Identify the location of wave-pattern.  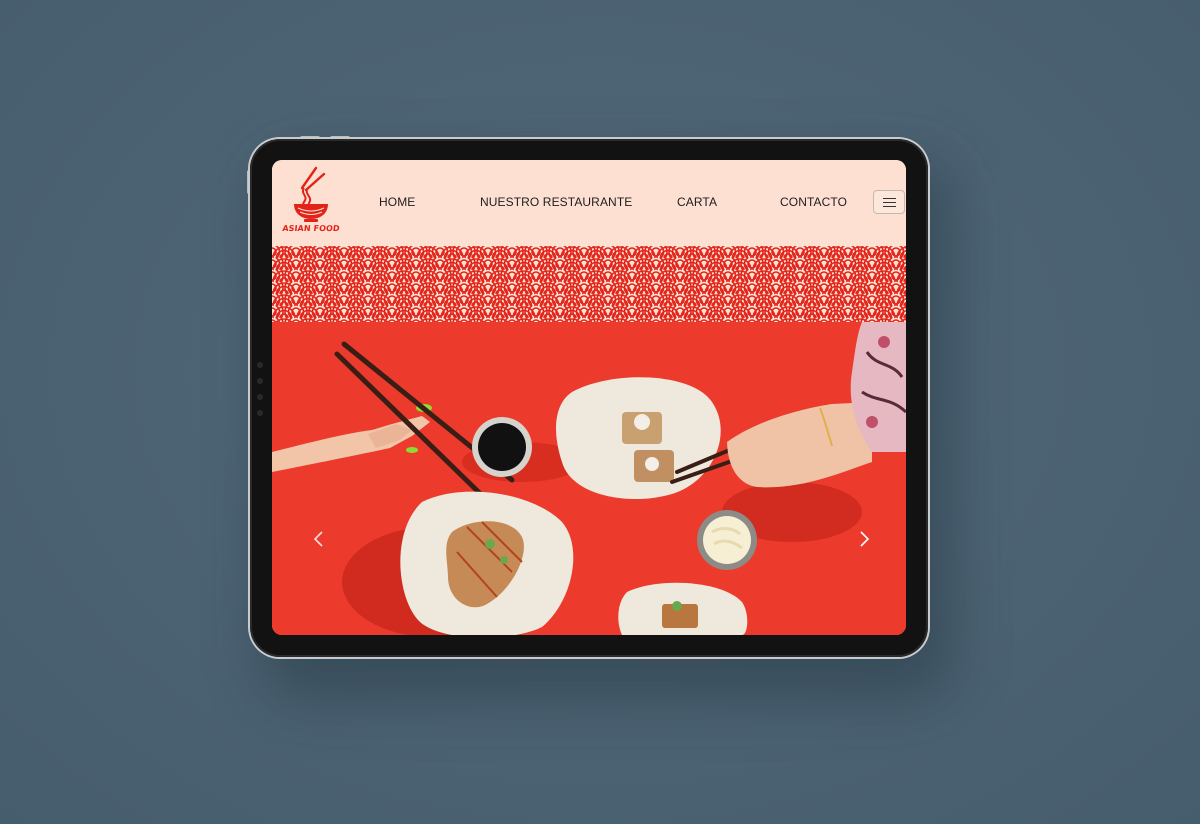
(589, 284).